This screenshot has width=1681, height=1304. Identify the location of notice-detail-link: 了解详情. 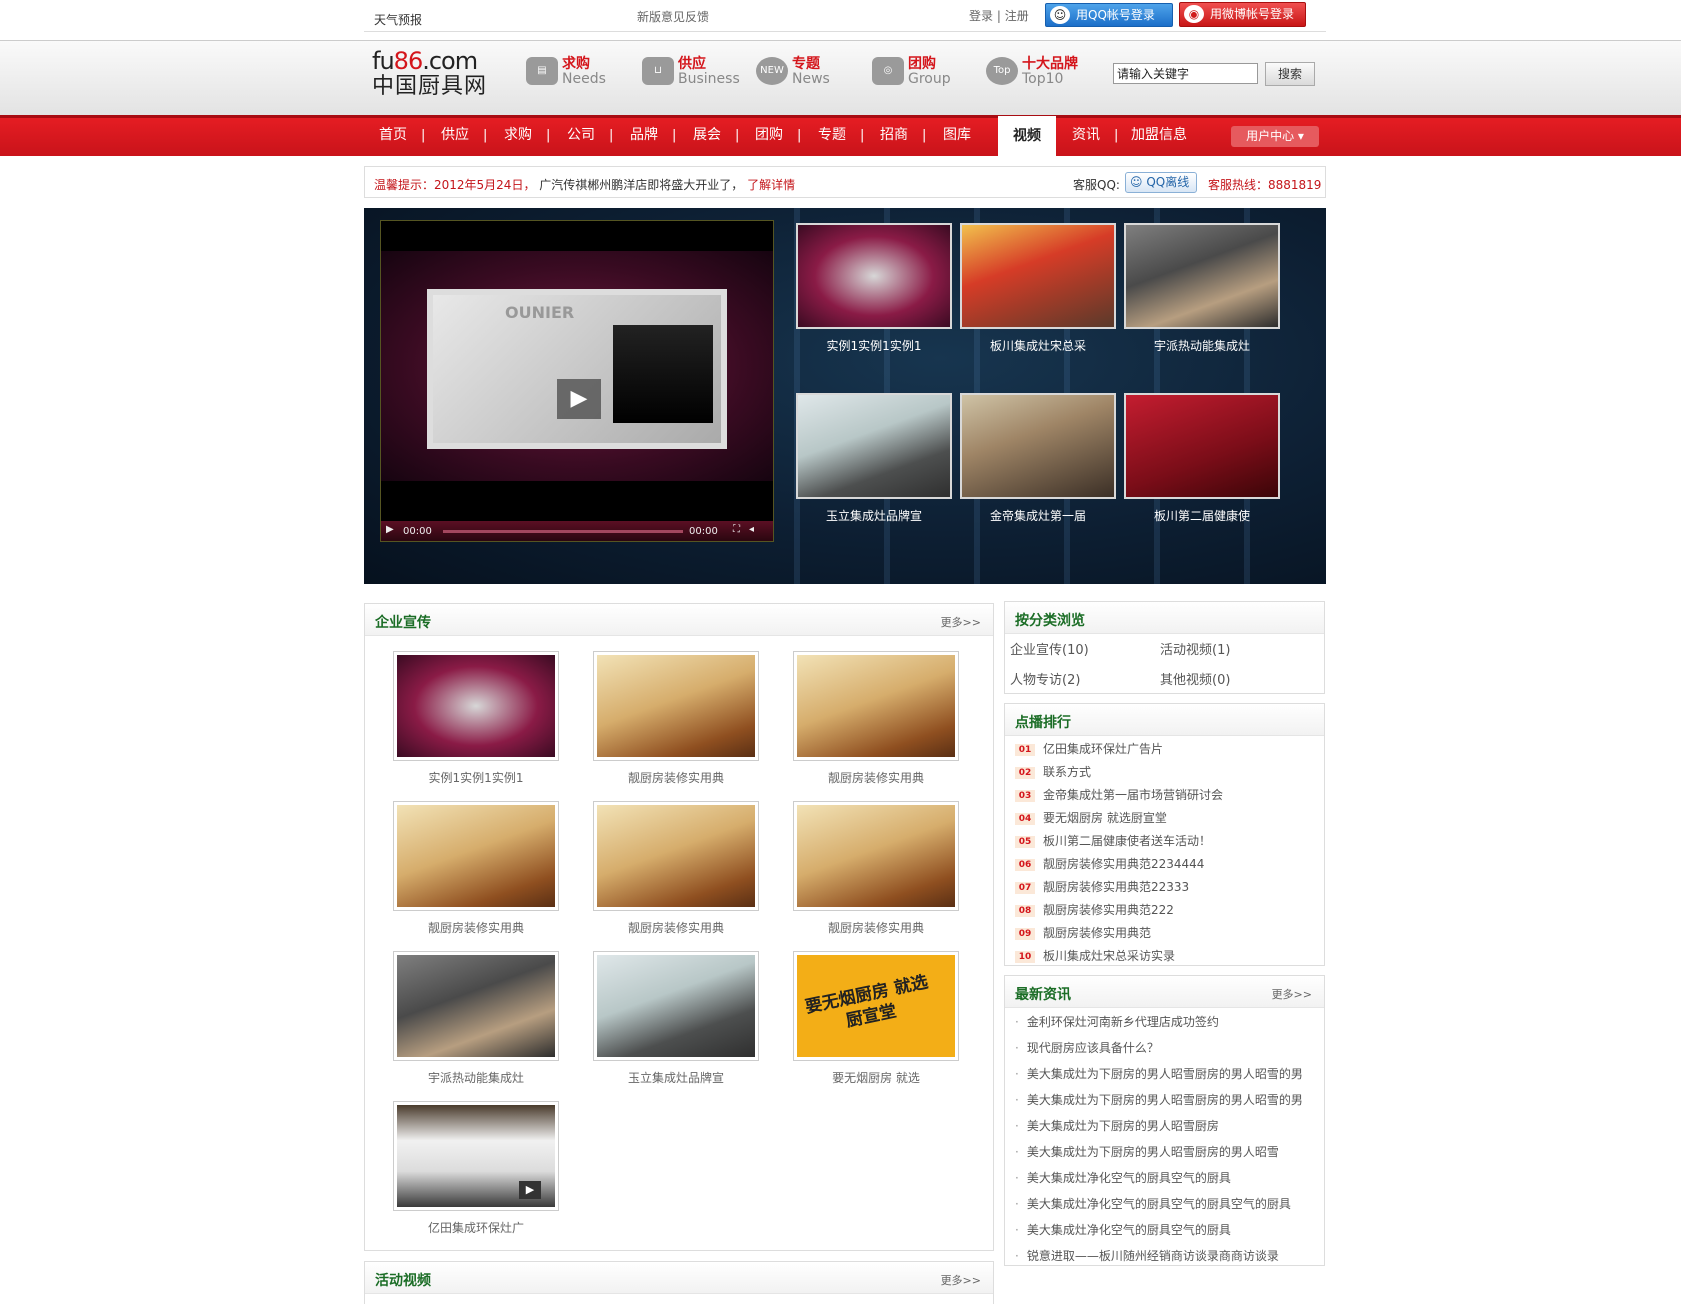
(771, 185).